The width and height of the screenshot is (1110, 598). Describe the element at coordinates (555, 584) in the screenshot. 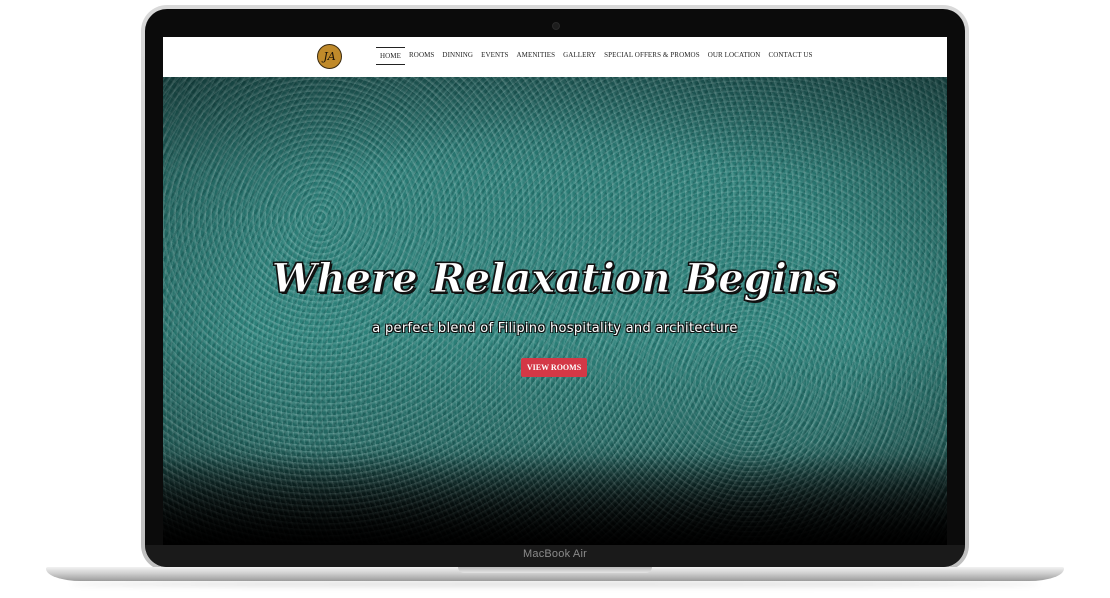

I see `laptop-shadow` at that location.